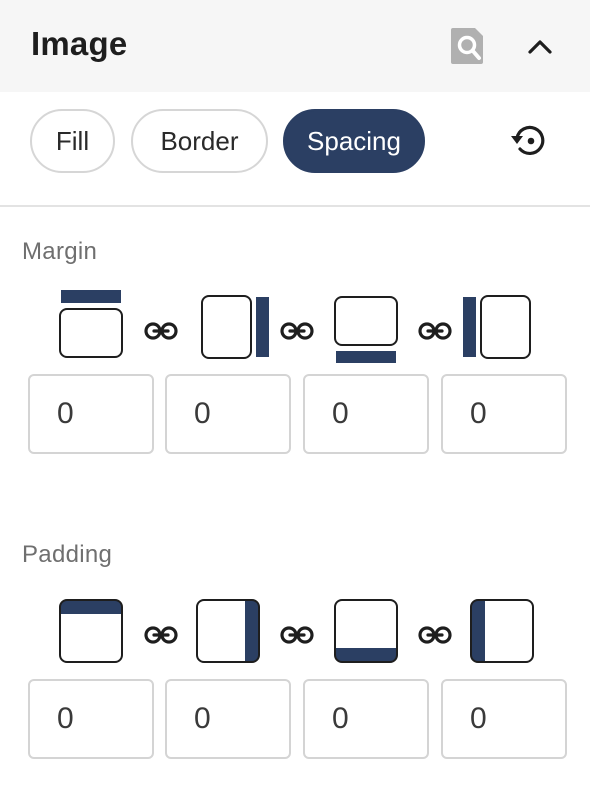  I want to click on padding-left-input, so click(504, 719).